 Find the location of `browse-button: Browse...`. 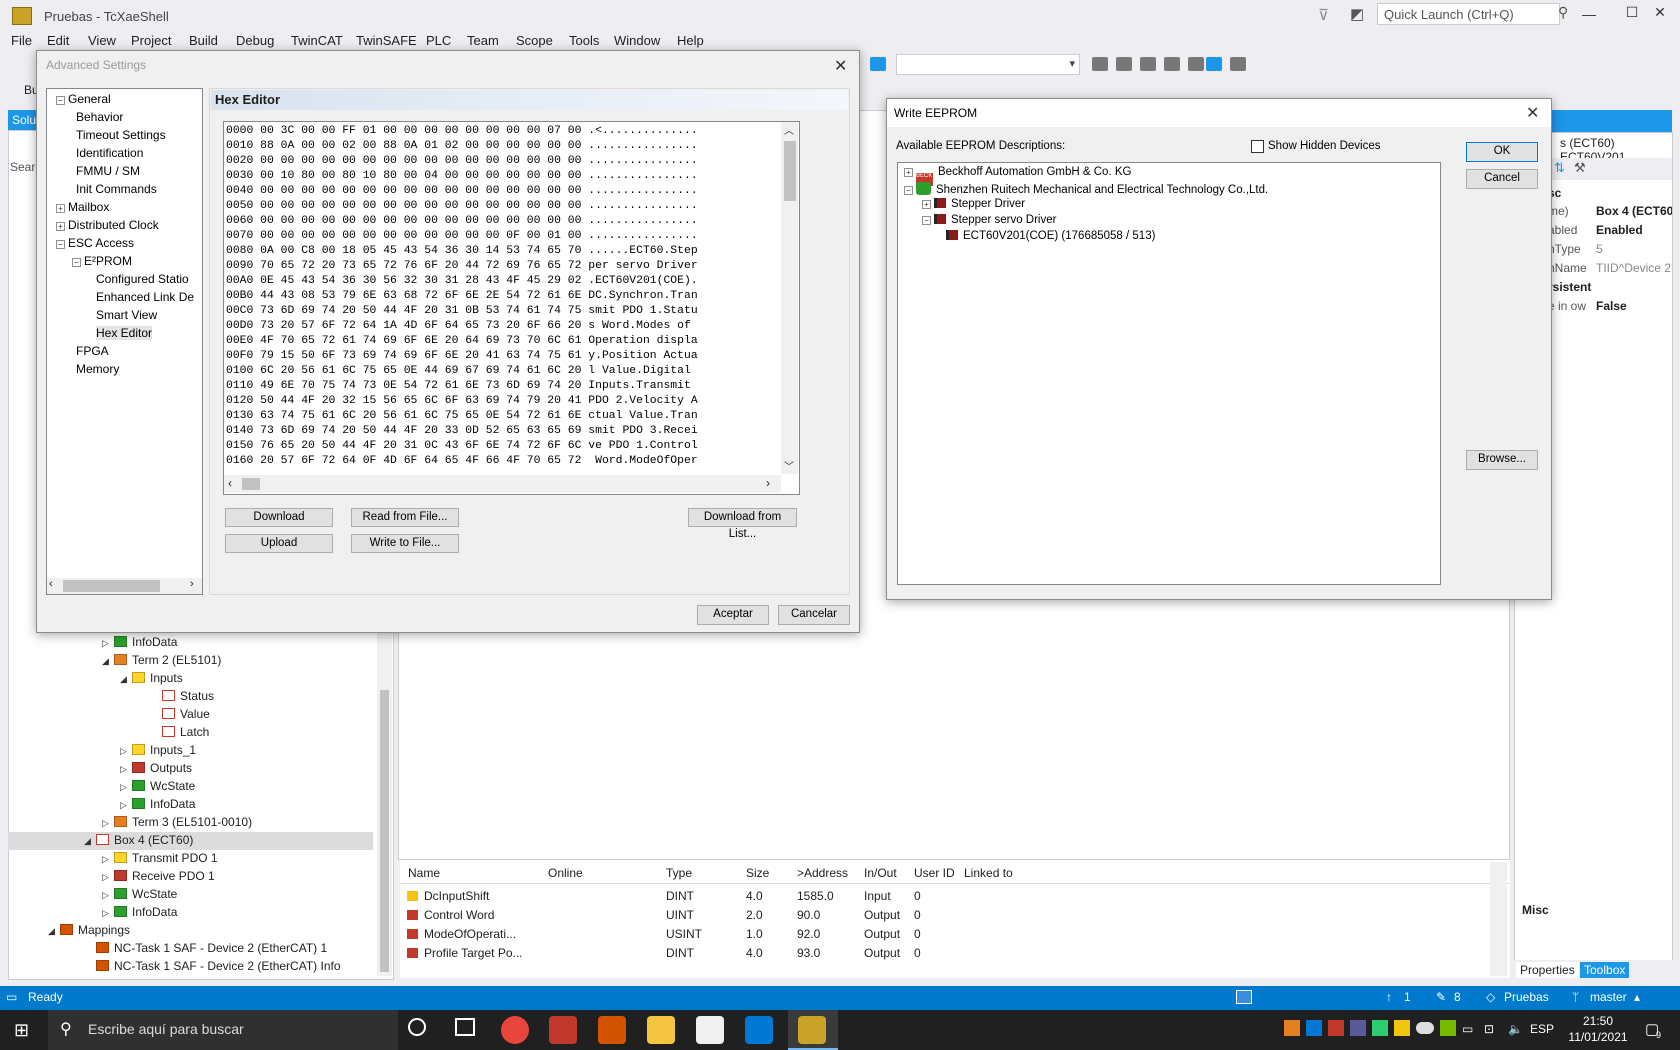

browse-button: Browse... is located at coordinates (1502, 460).